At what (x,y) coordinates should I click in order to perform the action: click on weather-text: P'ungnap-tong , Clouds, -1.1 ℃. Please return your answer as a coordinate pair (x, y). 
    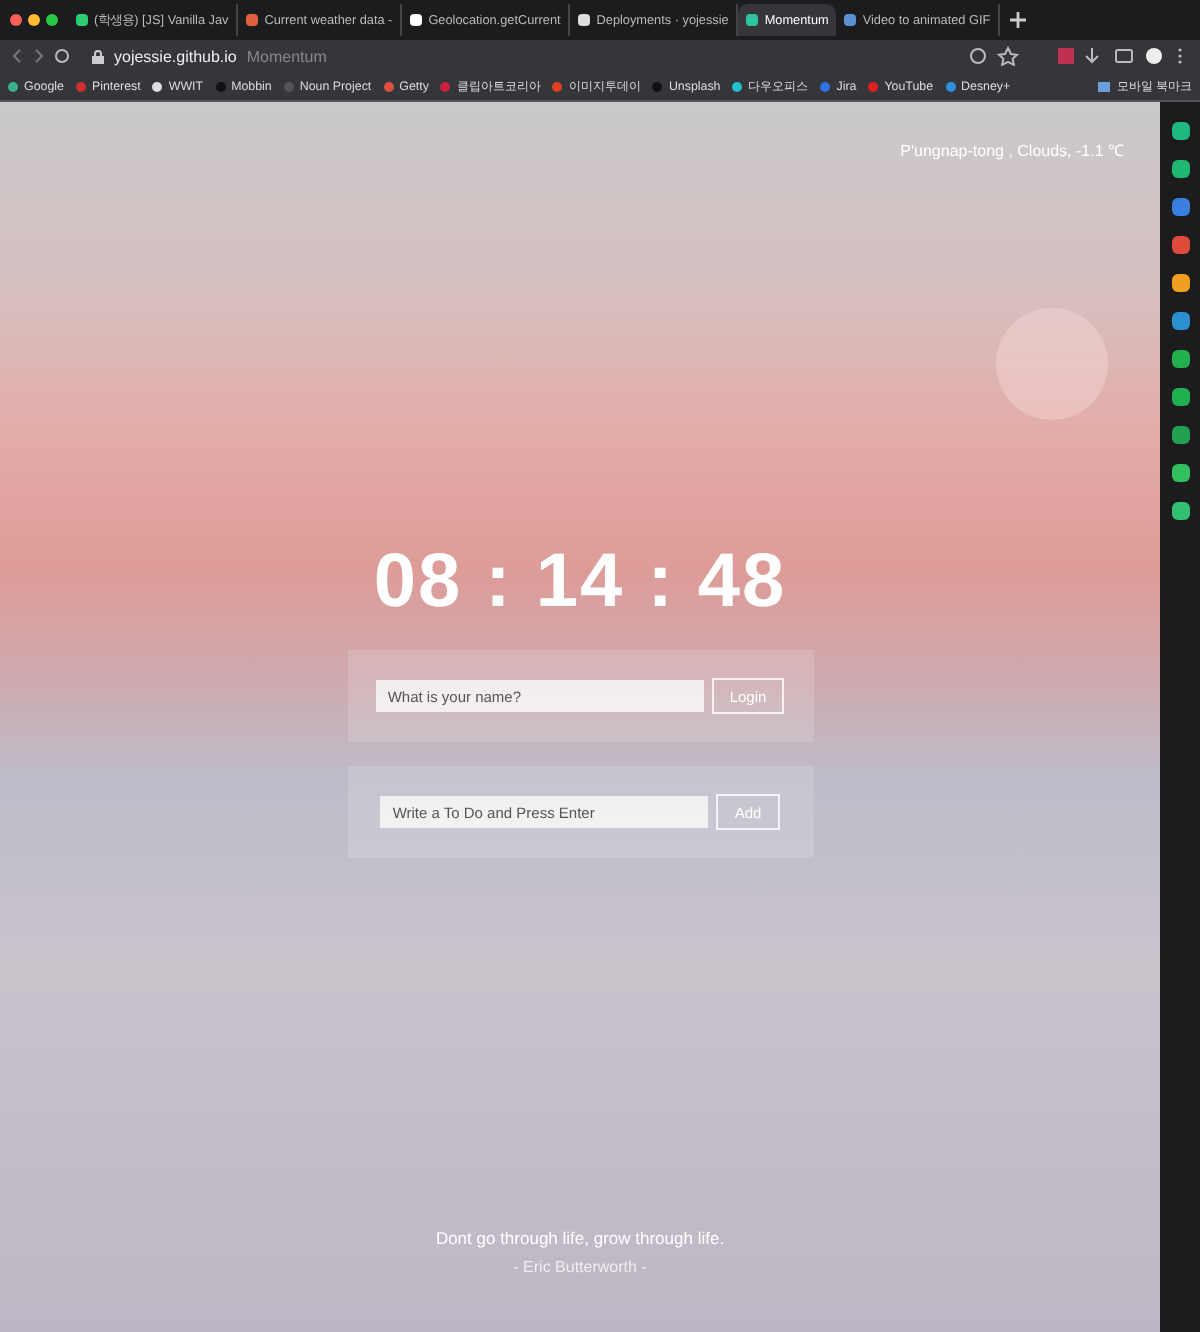
    Looking at the image, I should click on (1012, 150).